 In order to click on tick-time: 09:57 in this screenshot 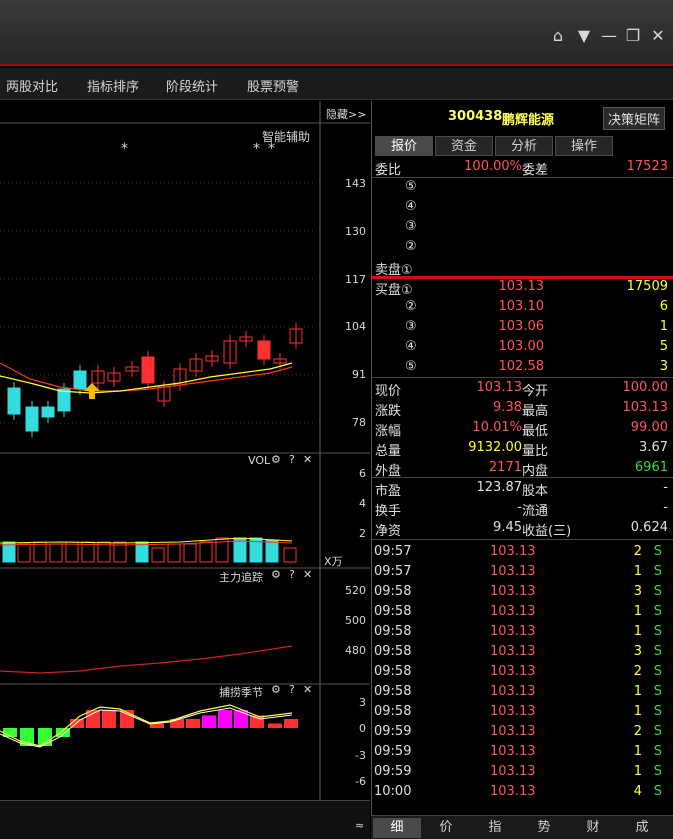, I will do `click(393, 571)`.